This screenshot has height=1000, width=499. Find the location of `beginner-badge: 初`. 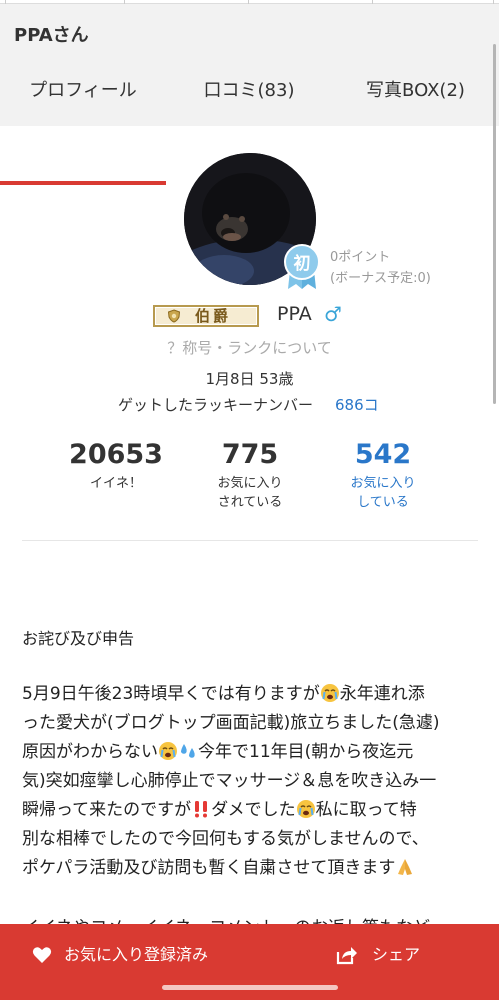

beginner-badge: 初 is located at coordinates (302, 266).